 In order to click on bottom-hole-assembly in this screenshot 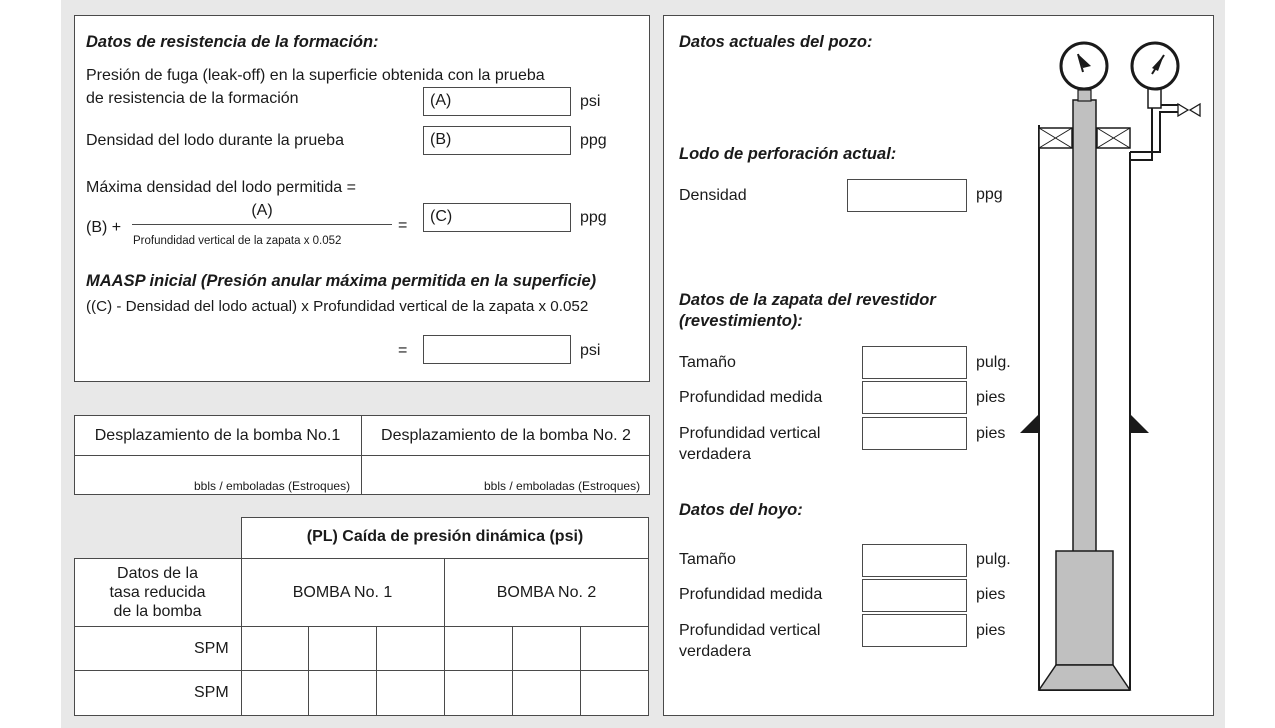, I will do `click(1084, 608)`.